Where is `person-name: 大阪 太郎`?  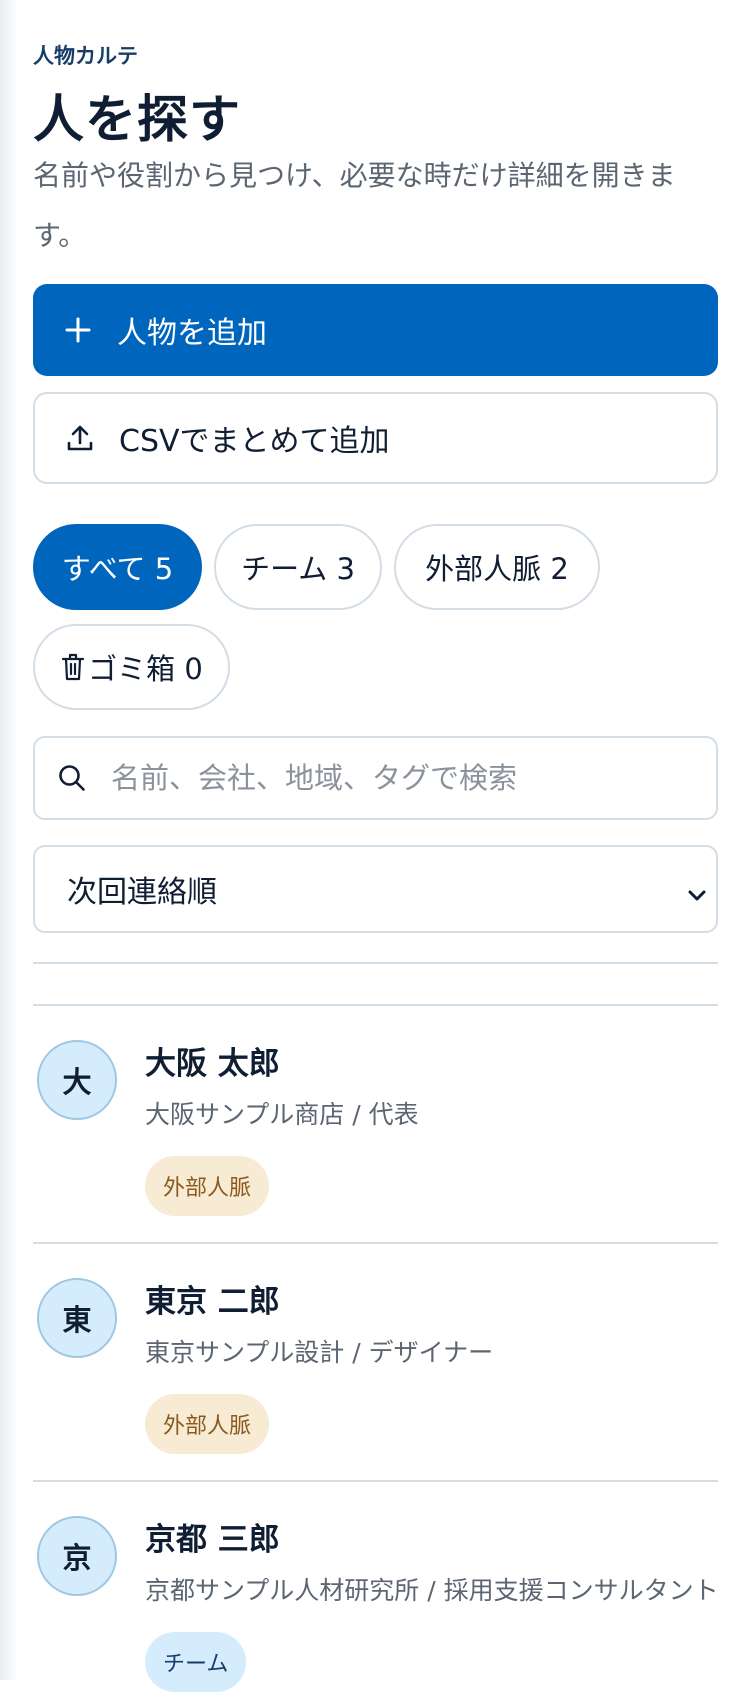
person-name: 大阪 太郎 is located at coordinates (212, 1064).